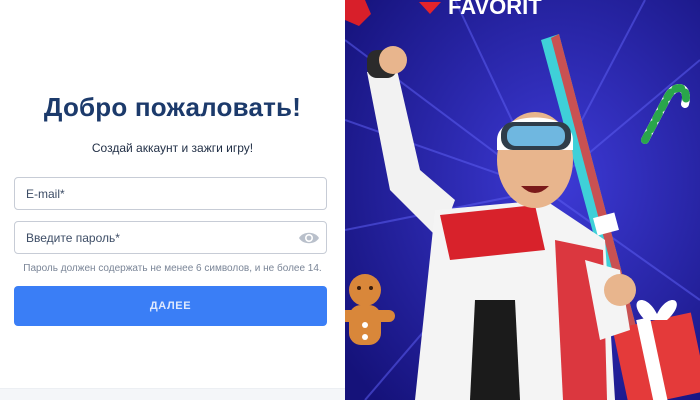 The width and height of the screenshot is (700, 400). I want to click on password-placeholder: Введите пароль*, so click(73, 238).